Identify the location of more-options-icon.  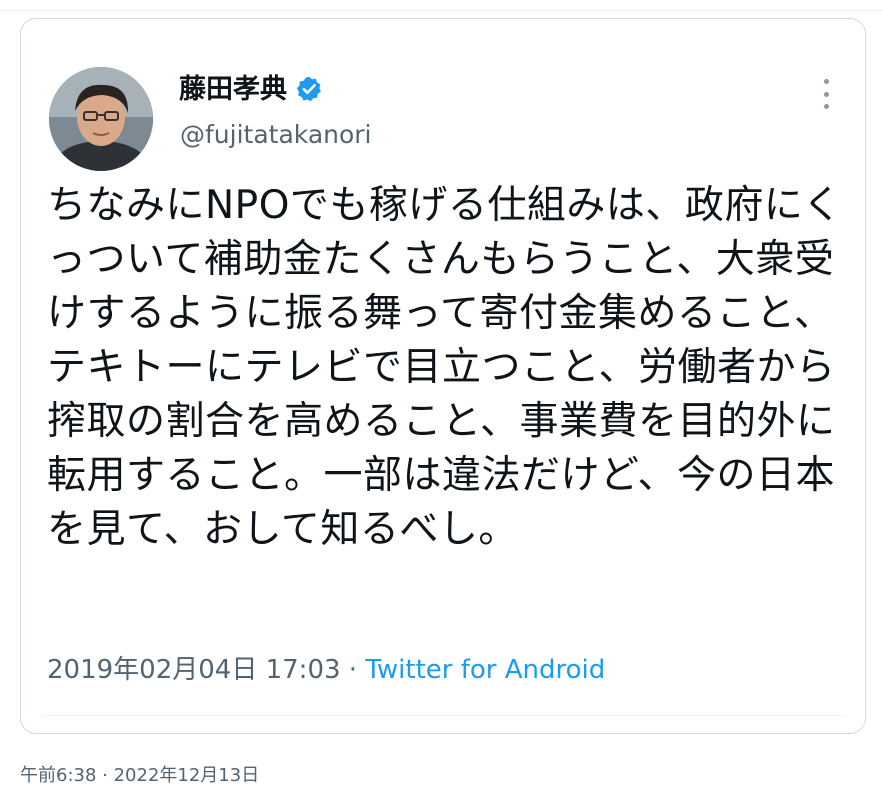
(826, 94).